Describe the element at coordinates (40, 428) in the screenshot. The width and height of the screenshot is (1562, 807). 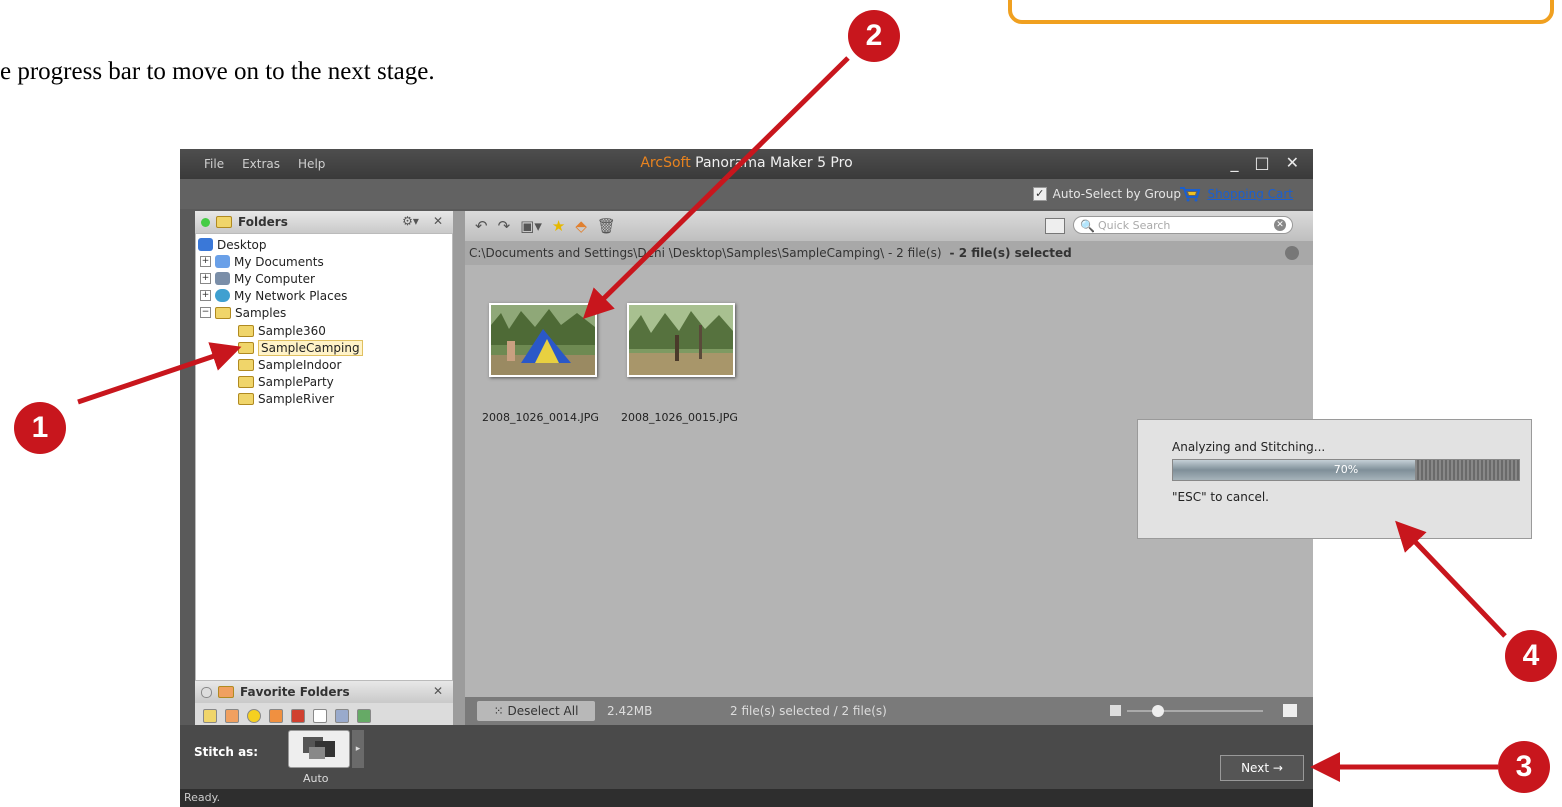
I see `marker-1: 1` at that location.